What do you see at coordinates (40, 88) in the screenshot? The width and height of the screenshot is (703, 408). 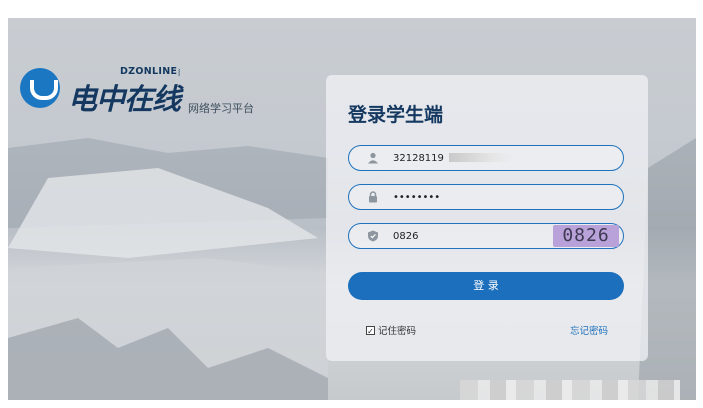 I see `logo-mark-icon` at bounding box center [40, 88].